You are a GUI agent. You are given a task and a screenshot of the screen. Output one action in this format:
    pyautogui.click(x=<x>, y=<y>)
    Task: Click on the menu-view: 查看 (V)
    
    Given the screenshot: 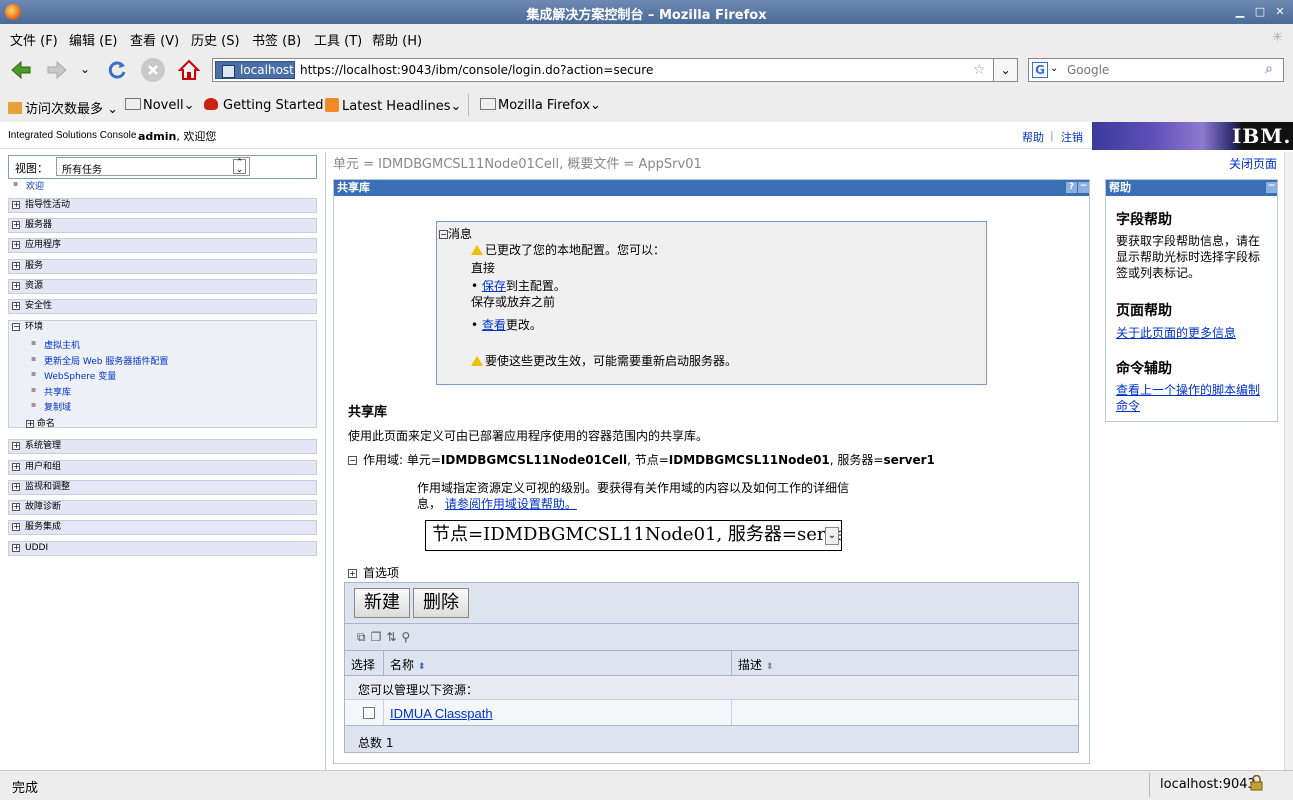 What is the action you would take?
    pyautogui.click(x=154, y=39)
    